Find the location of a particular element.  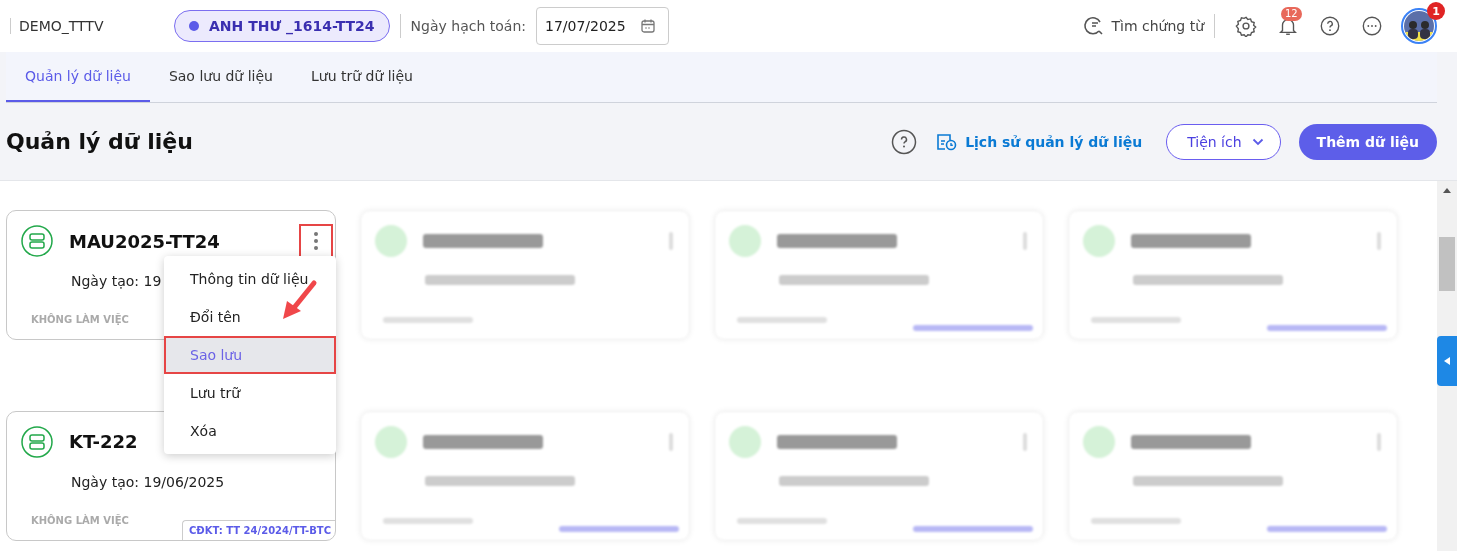

menu-item: Sao lưu is located at coordinates (250, 355).